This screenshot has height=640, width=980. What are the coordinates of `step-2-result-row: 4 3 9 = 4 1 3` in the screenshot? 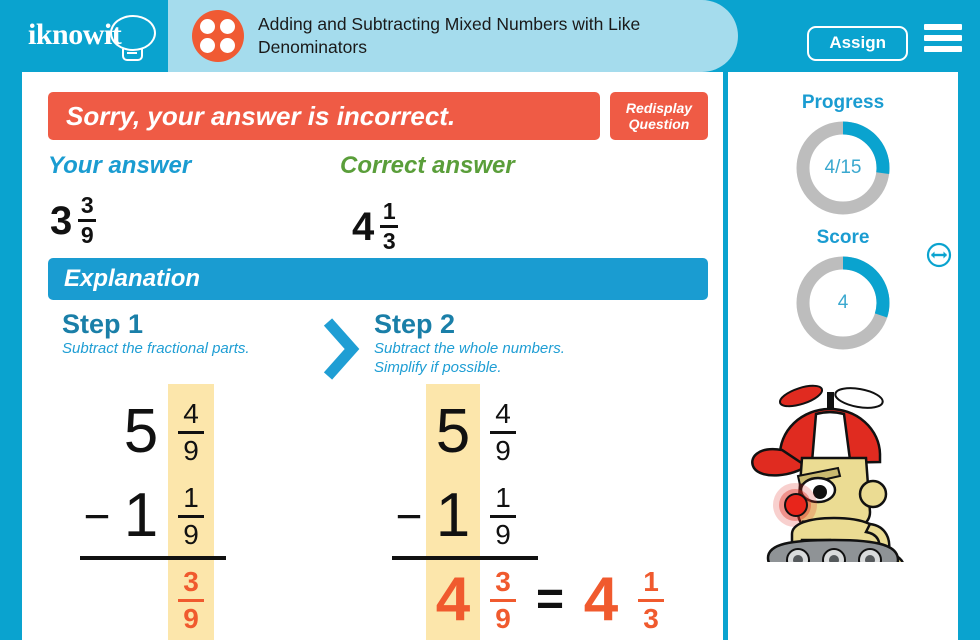 It's located at (533, 599).